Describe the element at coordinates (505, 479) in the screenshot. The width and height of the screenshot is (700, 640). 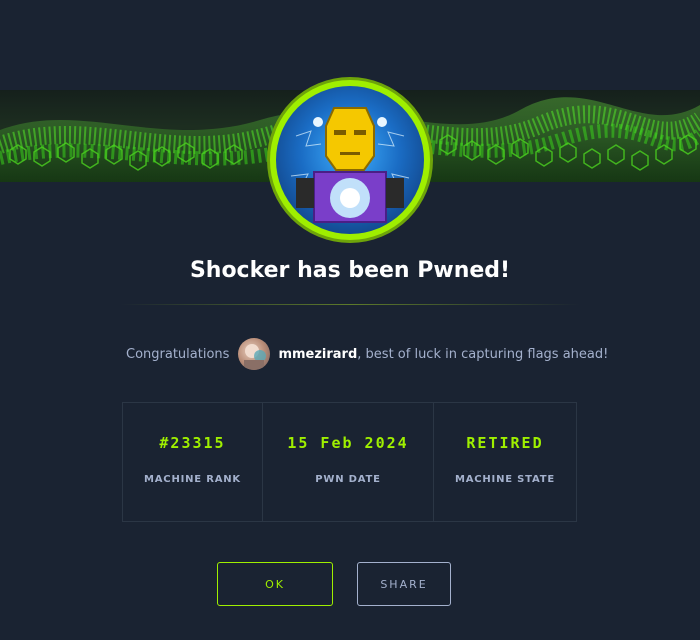
I see `stat-label: MACHINE STATE` at that location.